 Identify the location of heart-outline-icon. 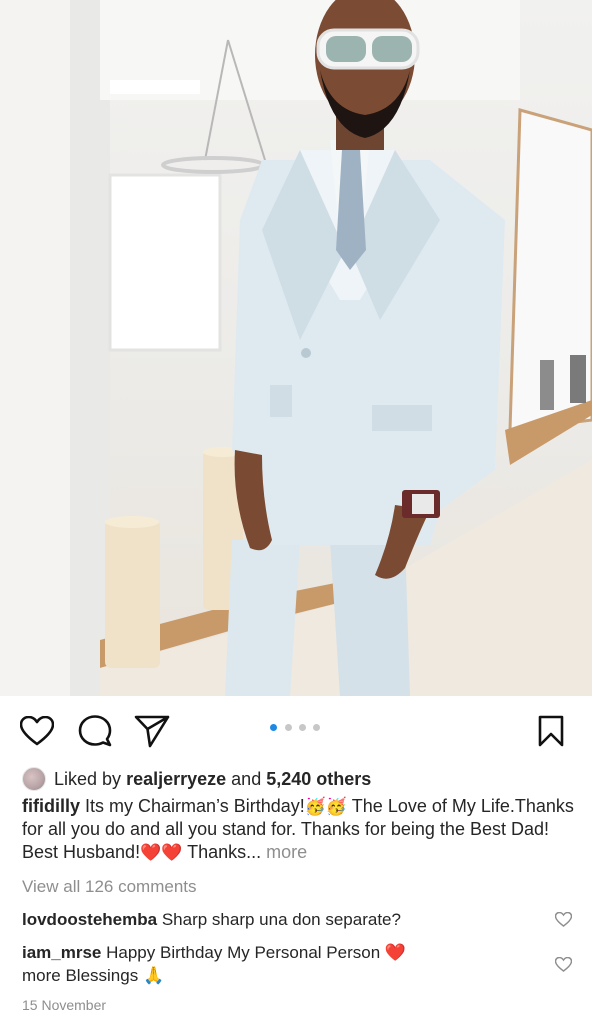
(37, 731).